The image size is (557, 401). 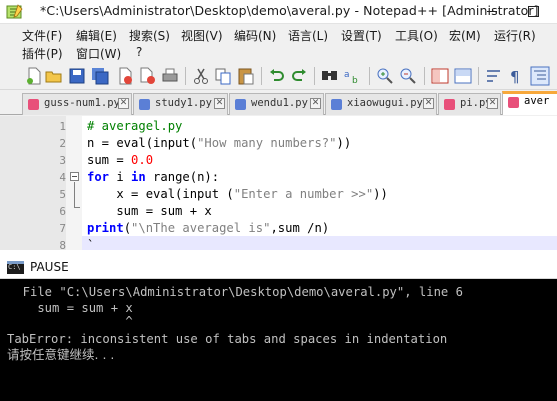 I want to click on menu-tools: 工具(O), so click(x=416, y=35).